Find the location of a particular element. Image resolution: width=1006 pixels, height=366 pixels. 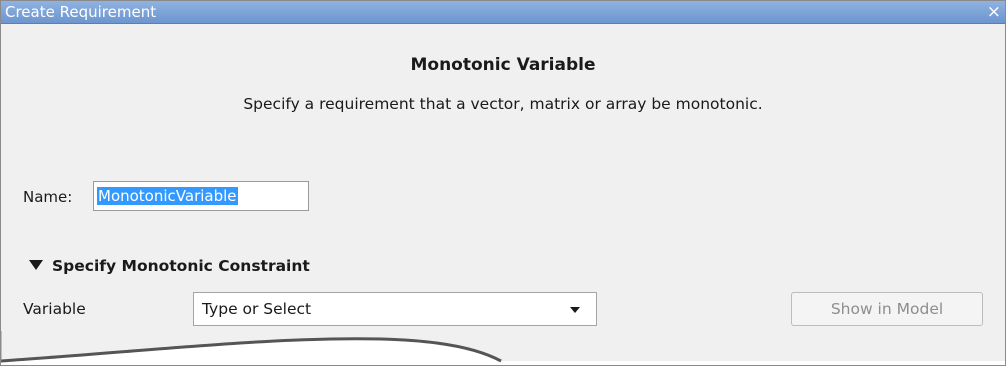

dropdown-arrow-icon is located at coordinates (575, 310).